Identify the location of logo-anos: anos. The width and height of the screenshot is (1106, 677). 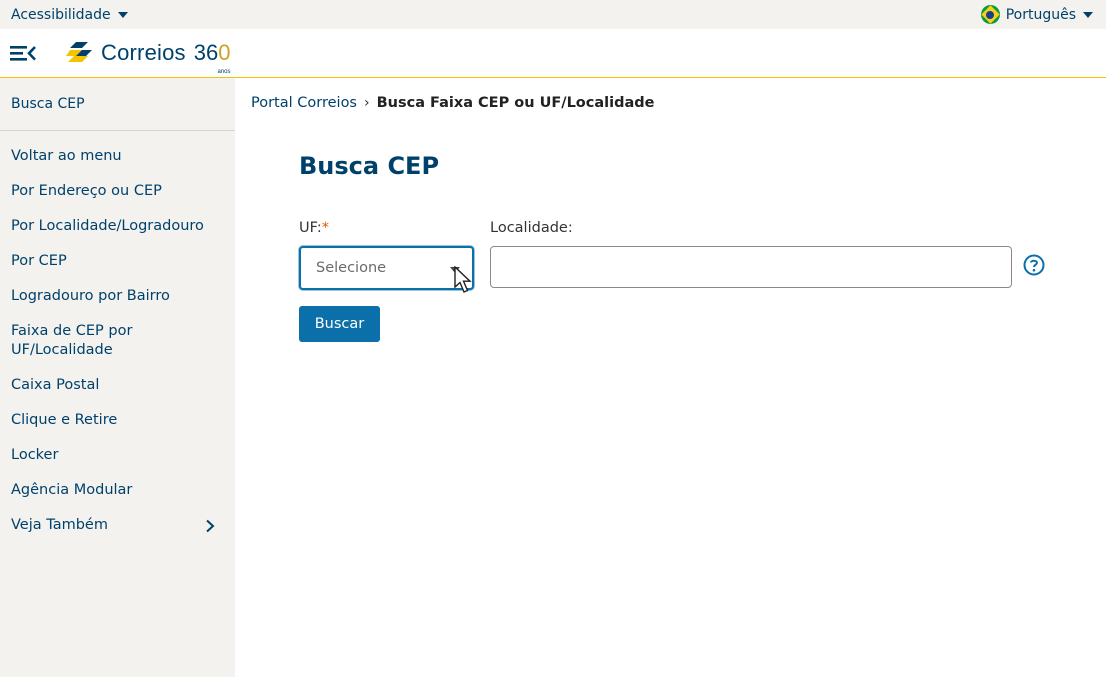
(224, 72).